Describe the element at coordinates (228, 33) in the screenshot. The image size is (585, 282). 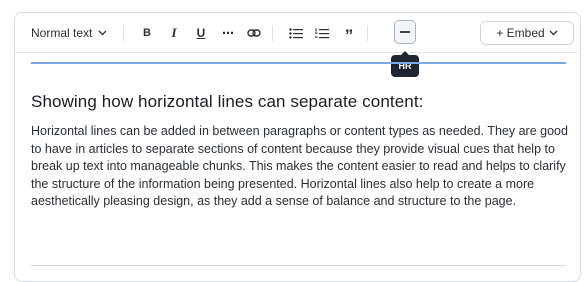
I see `more-options-button: ⋯` at that location.